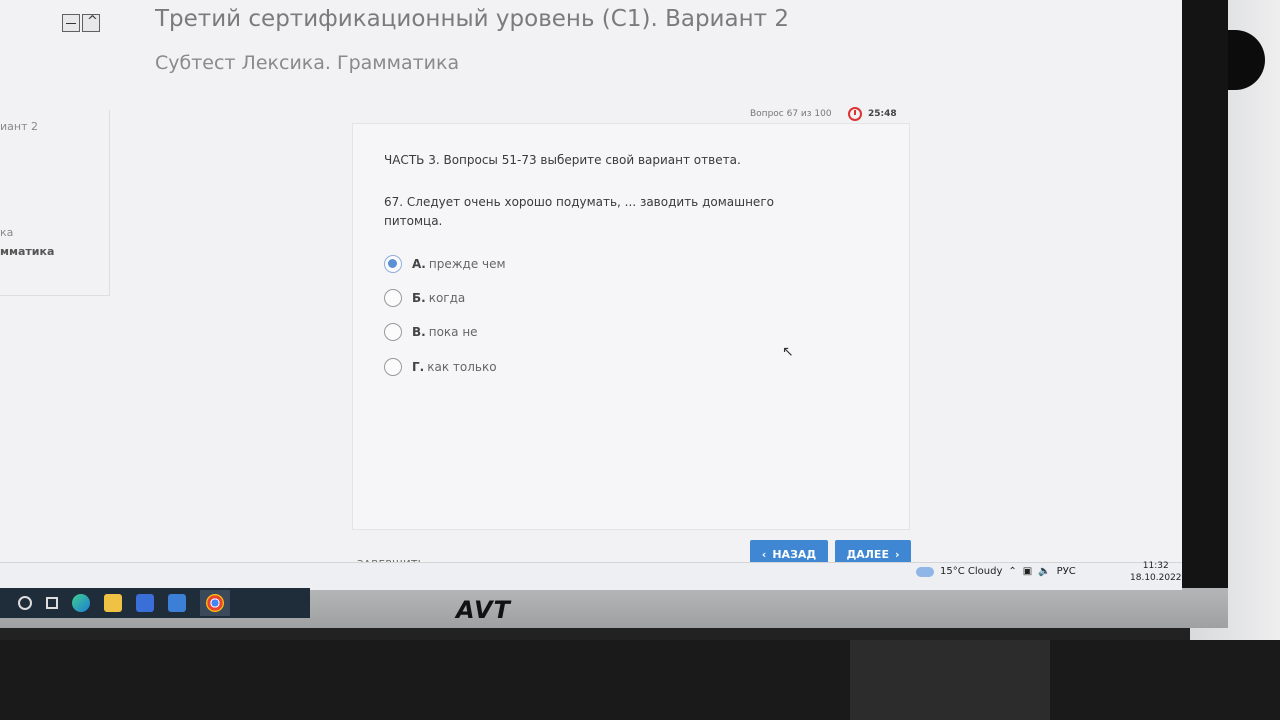  I want to click on edge-icon, so click(81, 603).